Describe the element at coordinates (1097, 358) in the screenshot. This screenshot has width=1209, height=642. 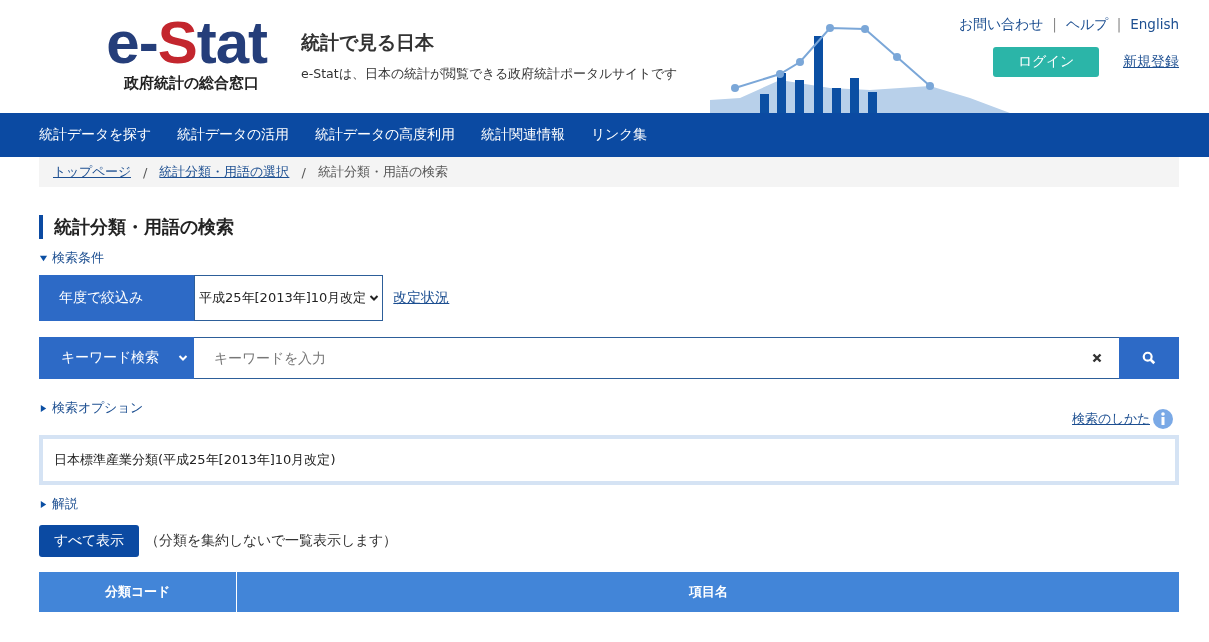
I see `clear-icon` at that location.